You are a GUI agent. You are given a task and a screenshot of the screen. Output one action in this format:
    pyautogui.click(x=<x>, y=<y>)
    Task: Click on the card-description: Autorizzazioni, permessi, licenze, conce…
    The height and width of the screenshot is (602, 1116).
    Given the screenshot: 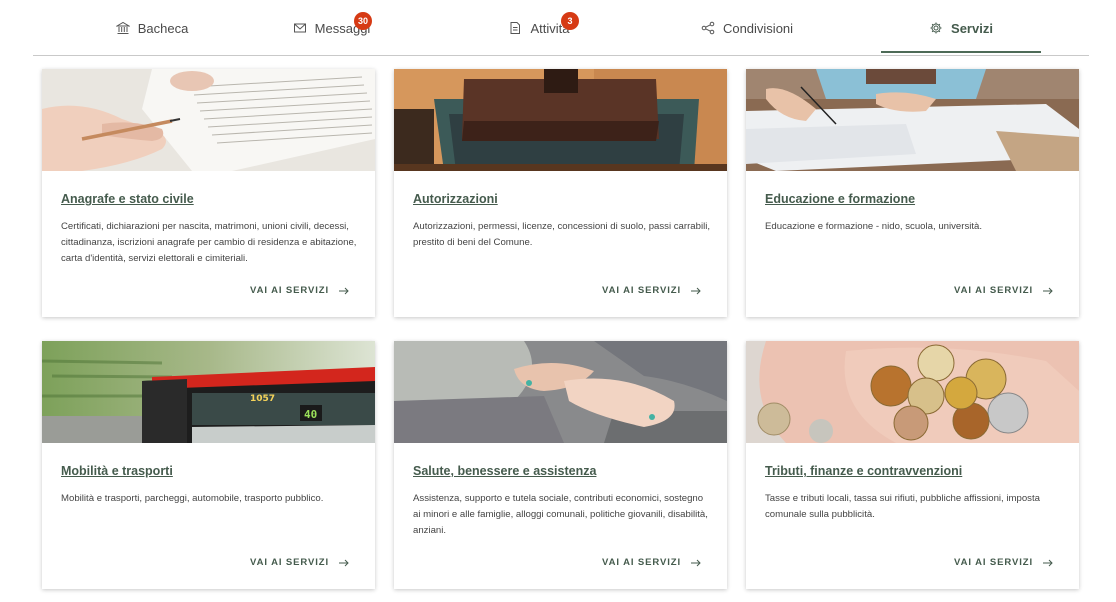 What is the action you would take?
    pyautogui.click(x=562, y=234)
    